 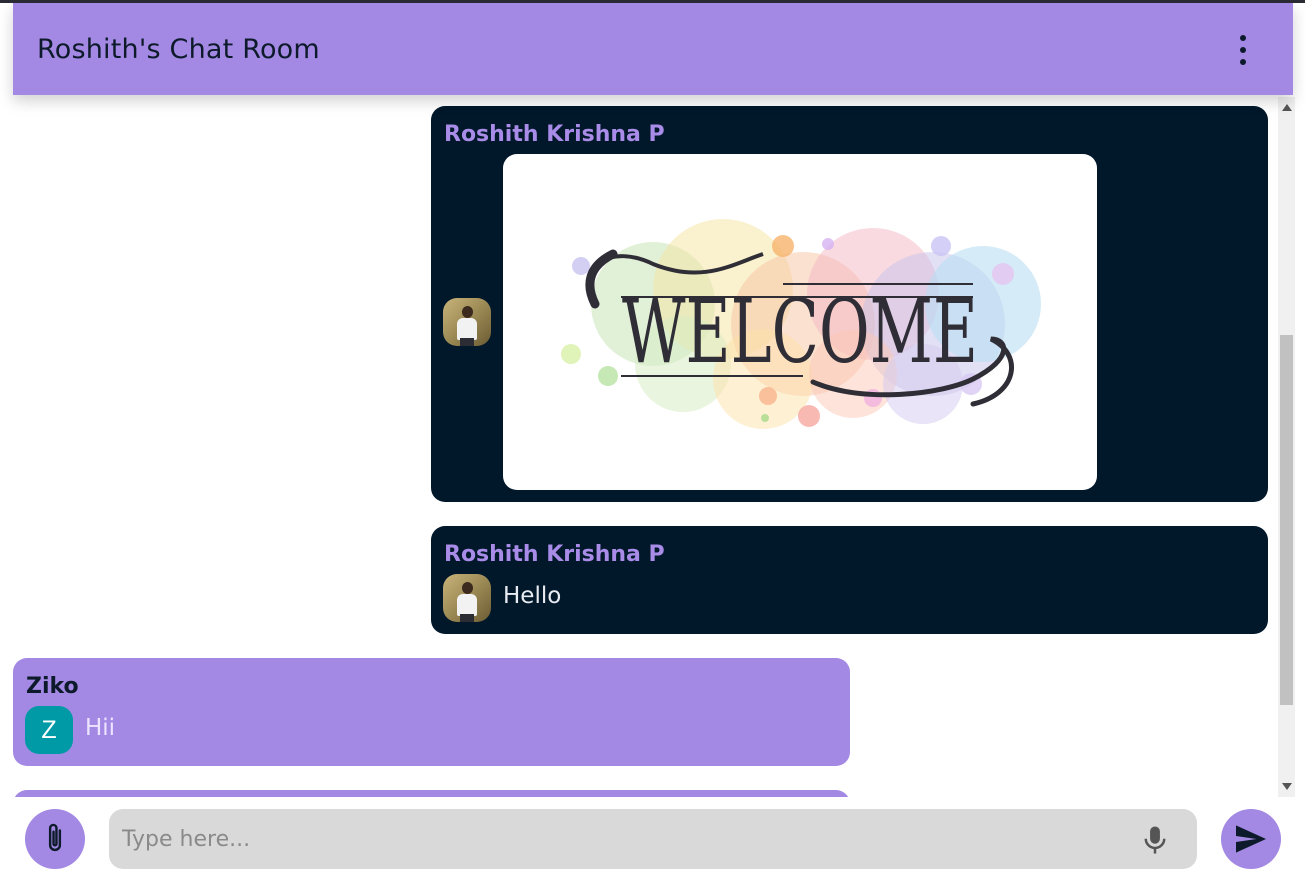 I want to click on avatar: Z, so click(x=49, y=730).